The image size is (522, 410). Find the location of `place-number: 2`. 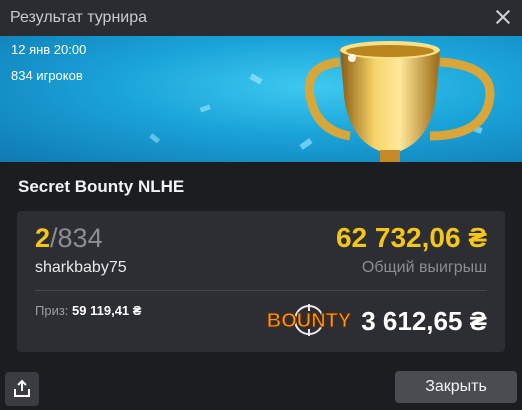

place-number: 2 is located at coordinates (43, 238).